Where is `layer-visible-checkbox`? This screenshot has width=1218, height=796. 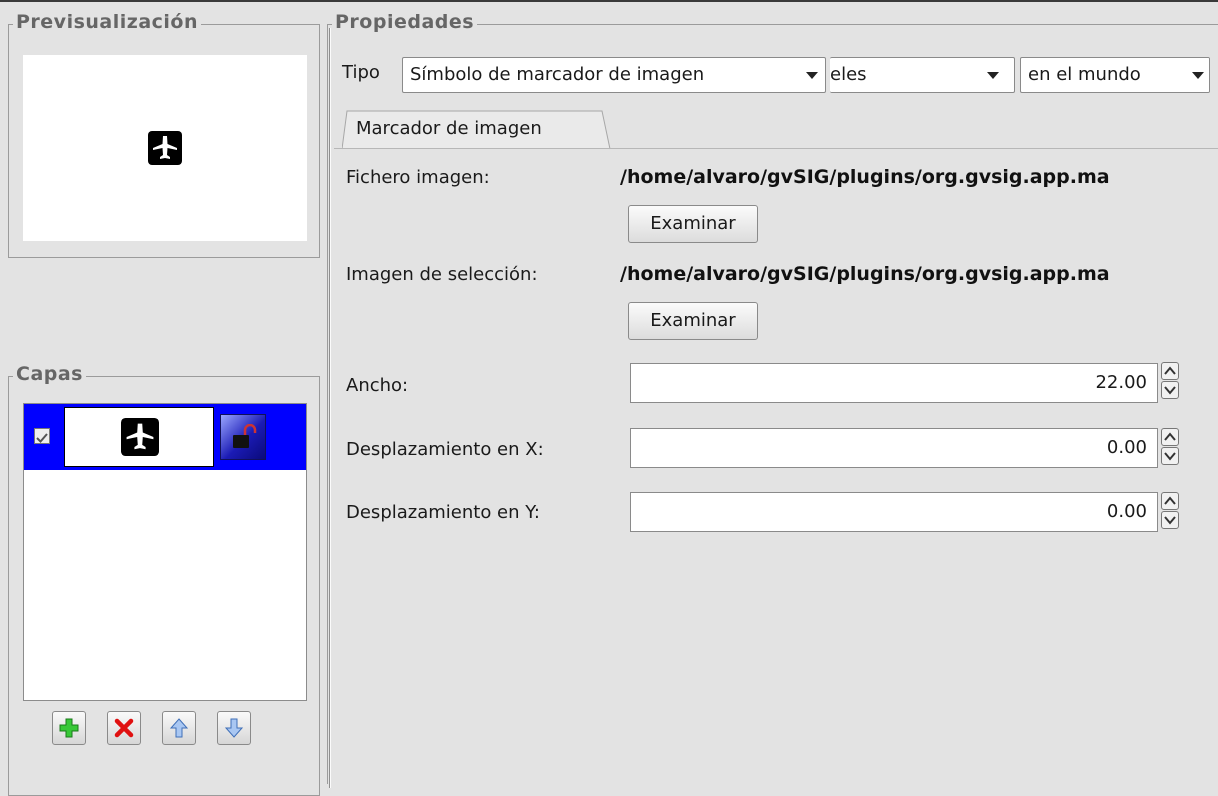 layer-visible-checkbox is located at coordinates (42, 436).